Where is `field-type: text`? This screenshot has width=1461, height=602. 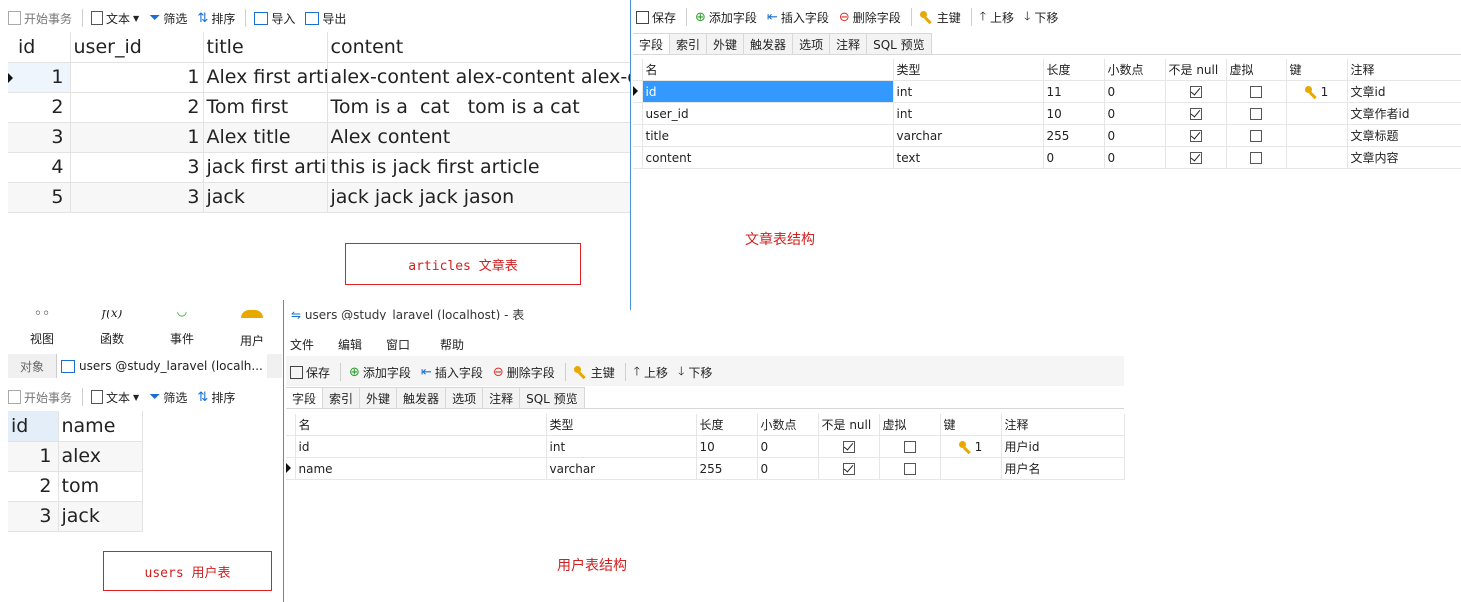 field-type: text is located at coordinates (968, 157).